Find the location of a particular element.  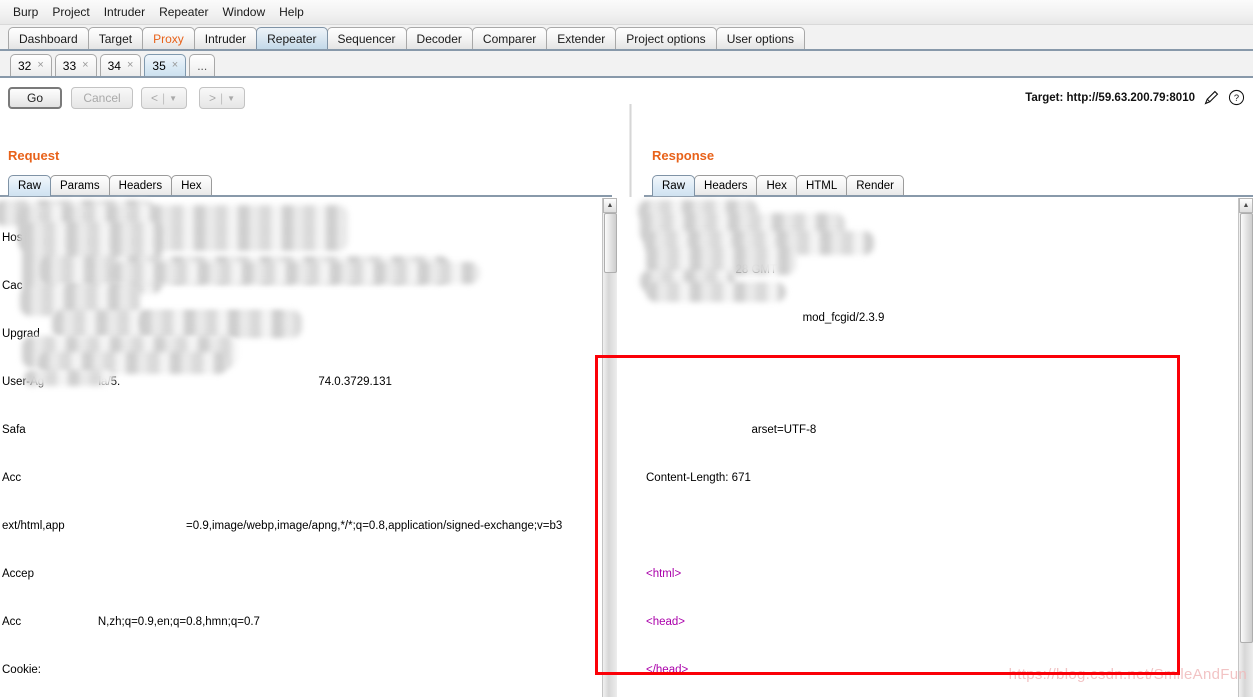

request-line: Upgrad is located at coordinates (21, 334).